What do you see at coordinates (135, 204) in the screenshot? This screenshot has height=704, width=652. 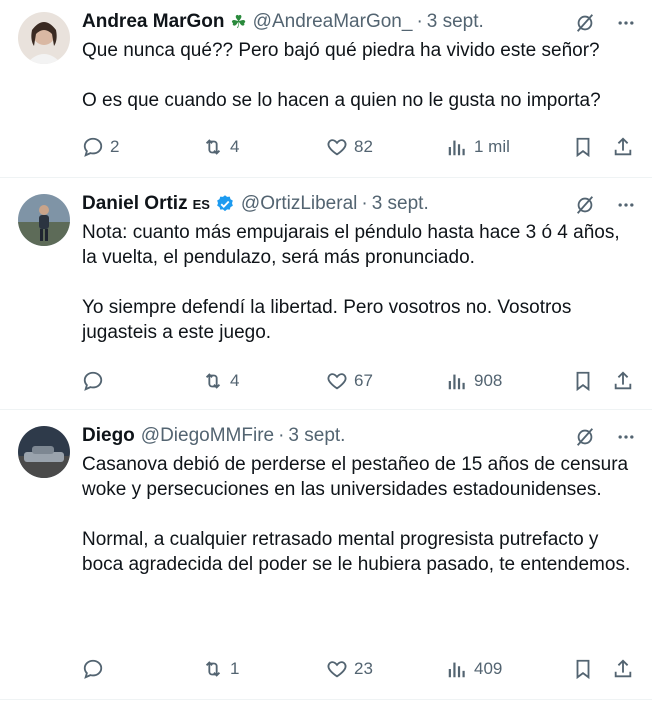 I see `author-name: Daniel Ortiz` at bounding box center [135, 204].